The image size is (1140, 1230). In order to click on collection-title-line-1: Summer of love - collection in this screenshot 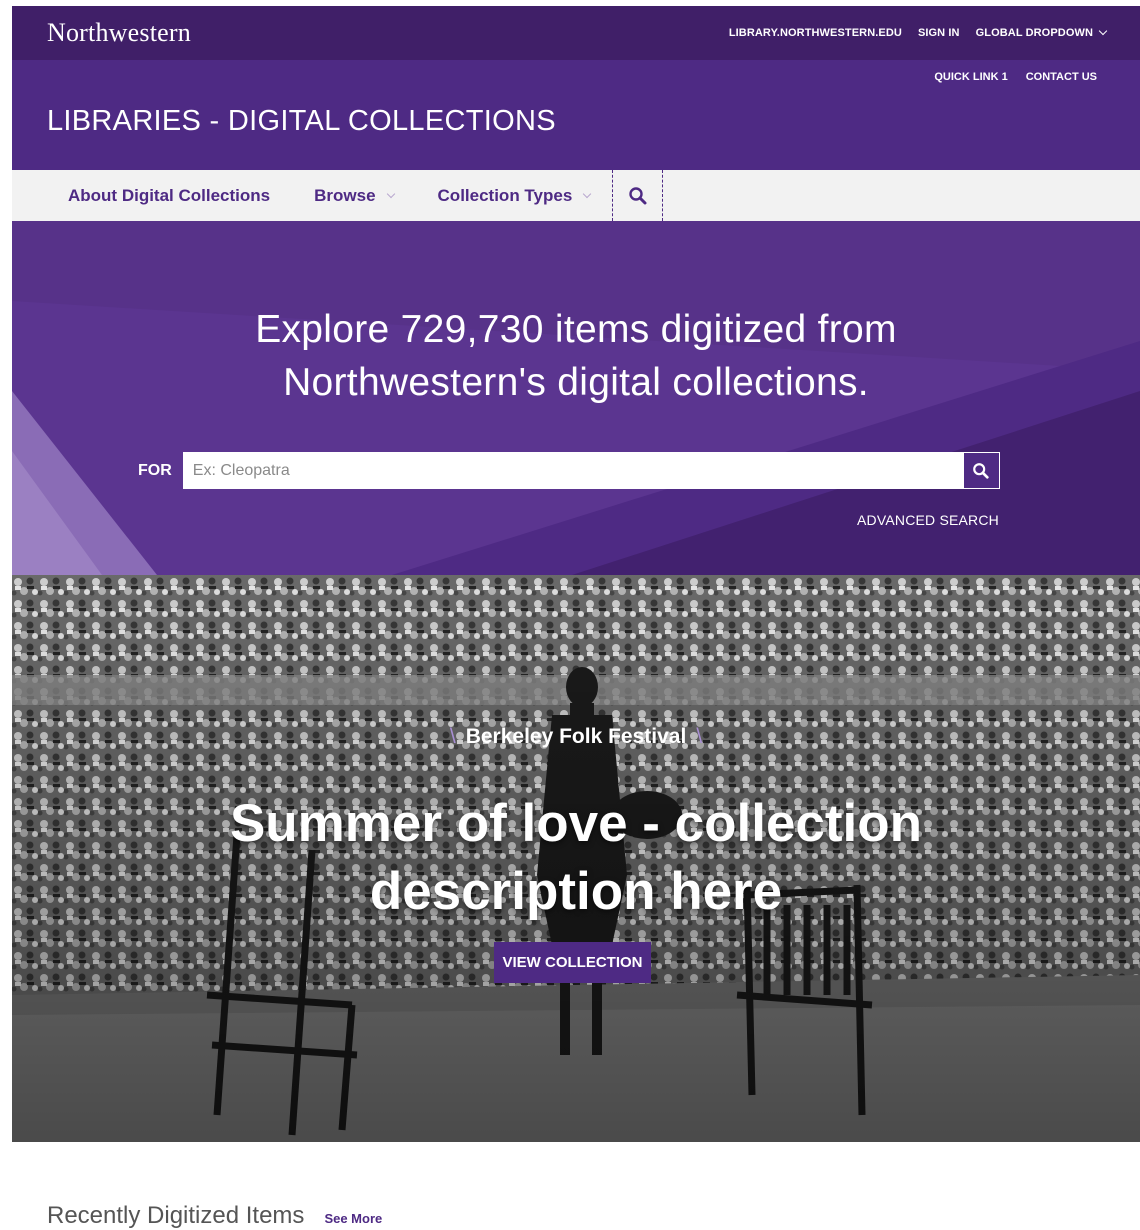, I will do `click(576, 823)`.